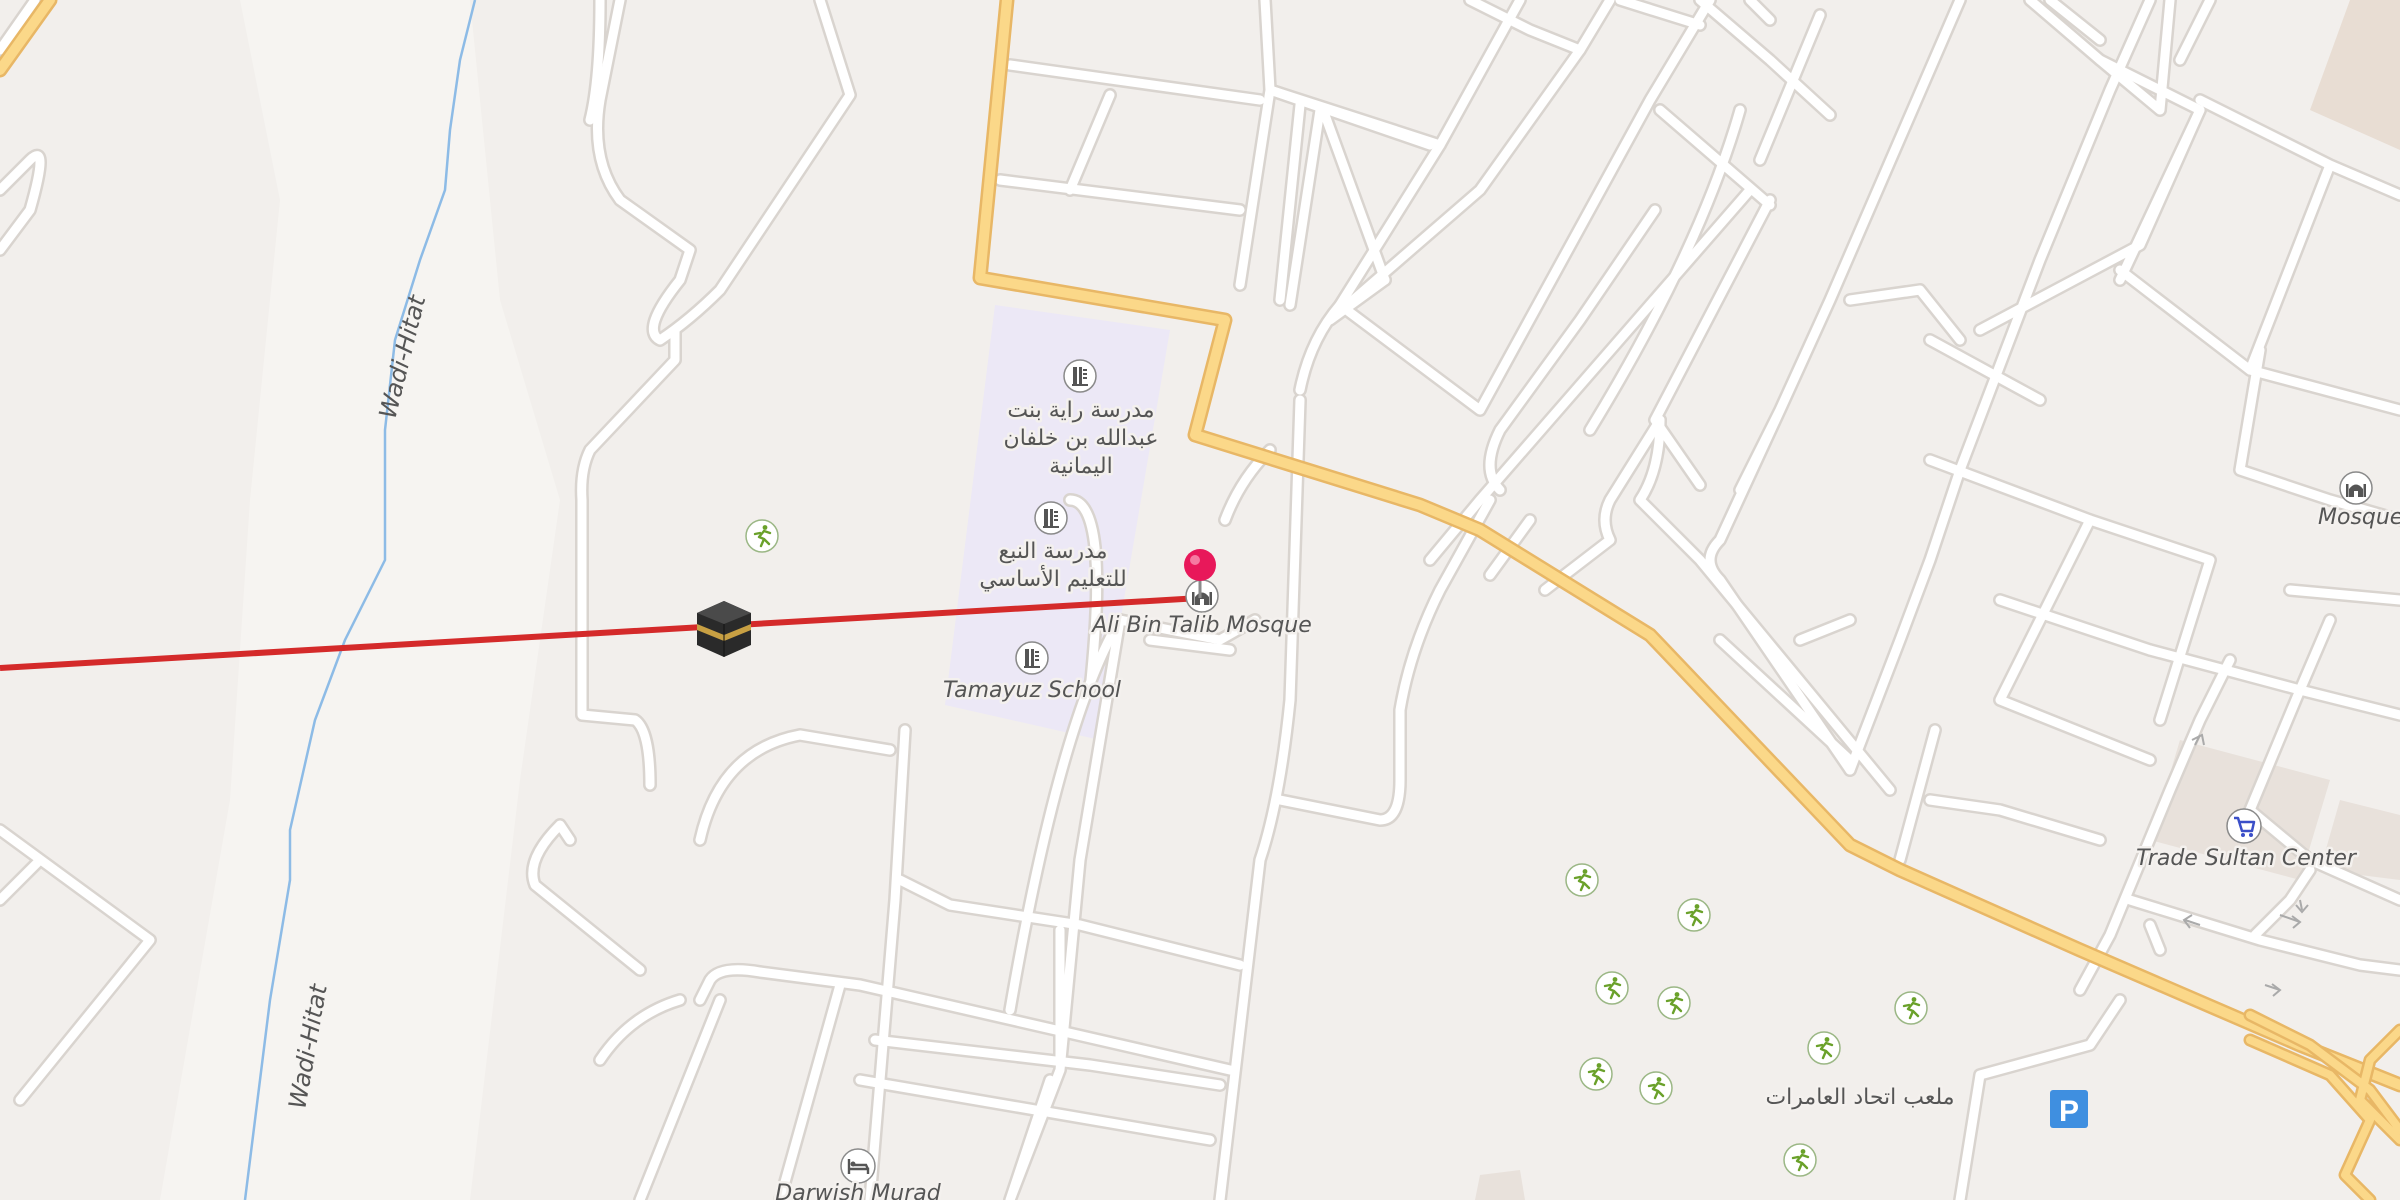  I want to click on school-raya-line-3: اليمانية, so click(1080, 466).